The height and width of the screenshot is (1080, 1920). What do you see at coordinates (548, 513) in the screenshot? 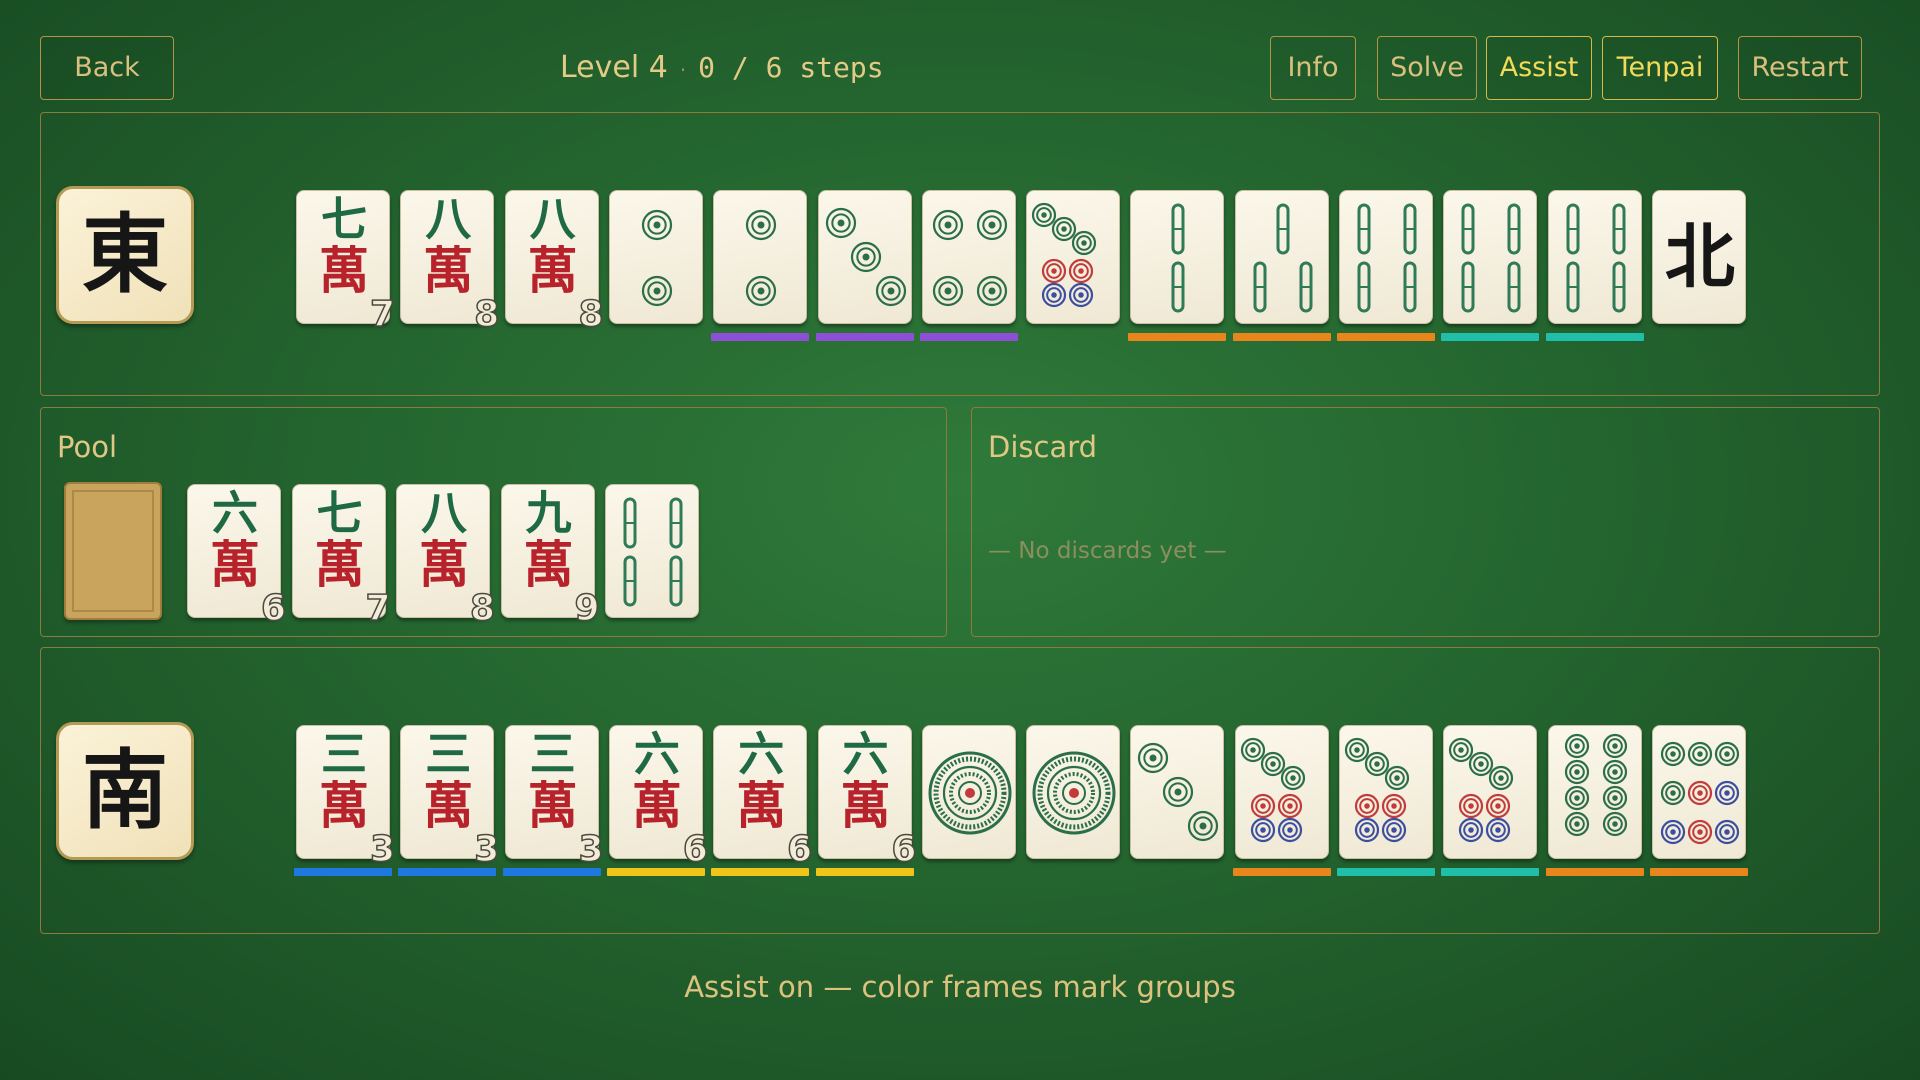
I see `tile-rank-kanji: 九` at bounding box center [548, 513].